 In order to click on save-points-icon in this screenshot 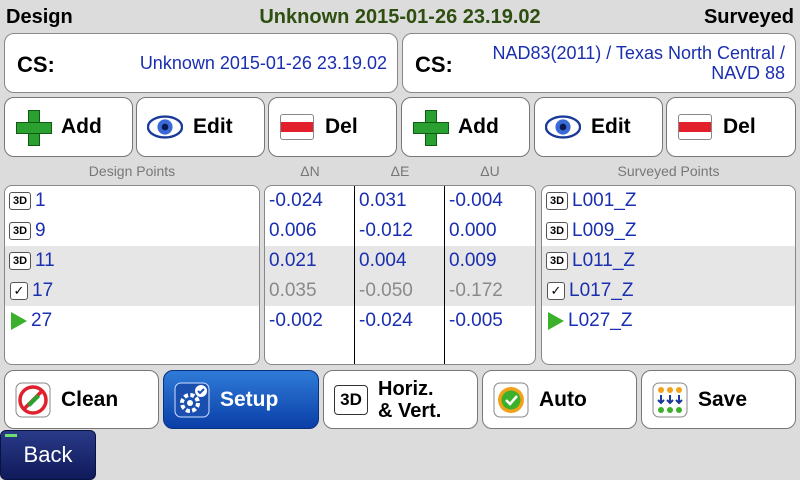, I will do `click(670, 400)`.